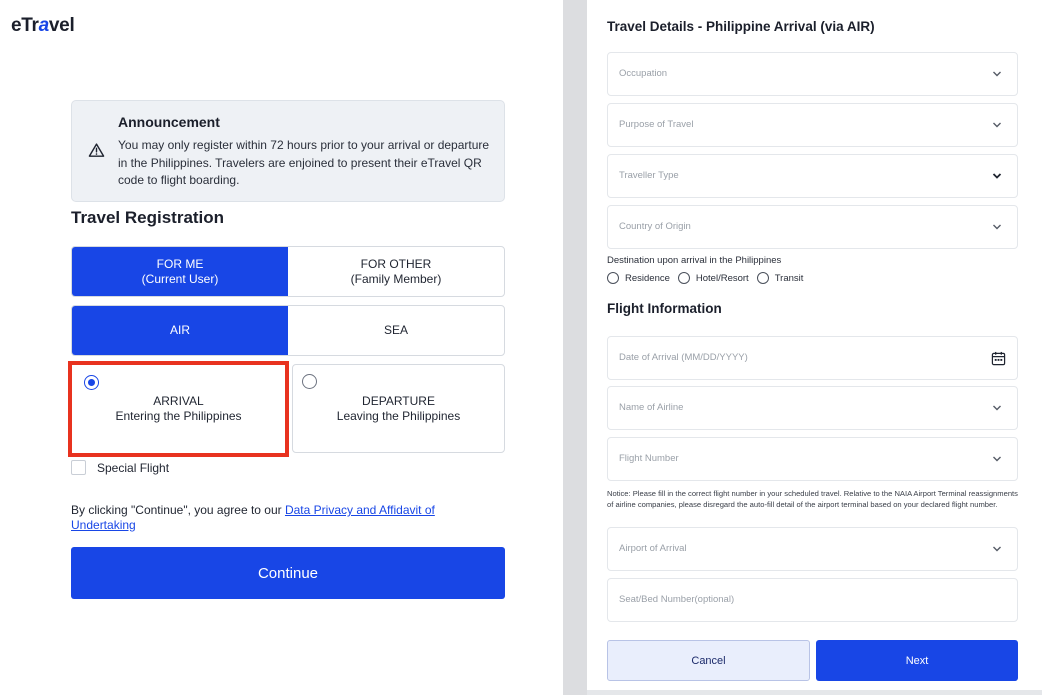 The image size is (1042, 695). I want to click on sea-label: SEA, so click(395, 330).